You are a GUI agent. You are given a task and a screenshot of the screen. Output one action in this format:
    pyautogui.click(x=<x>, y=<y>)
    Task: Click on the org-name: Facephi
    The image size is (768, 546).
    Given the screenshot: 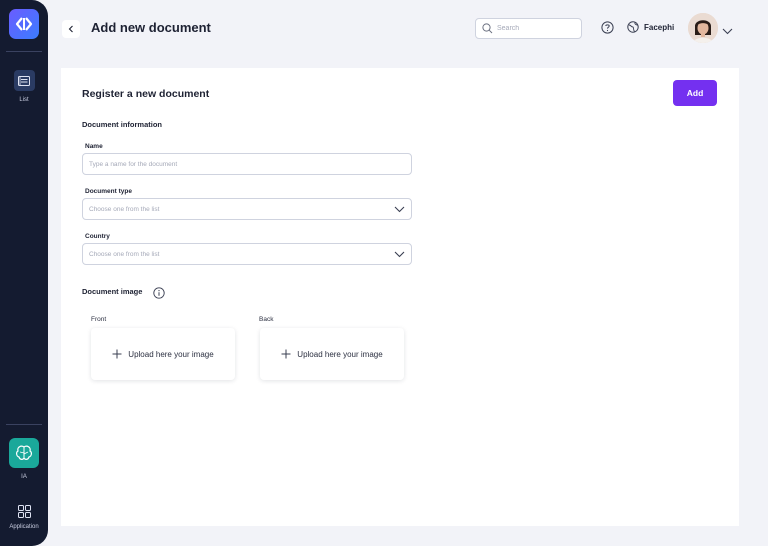 What is the action you would take?
    pyautogui.click(x=659, y=27)
    